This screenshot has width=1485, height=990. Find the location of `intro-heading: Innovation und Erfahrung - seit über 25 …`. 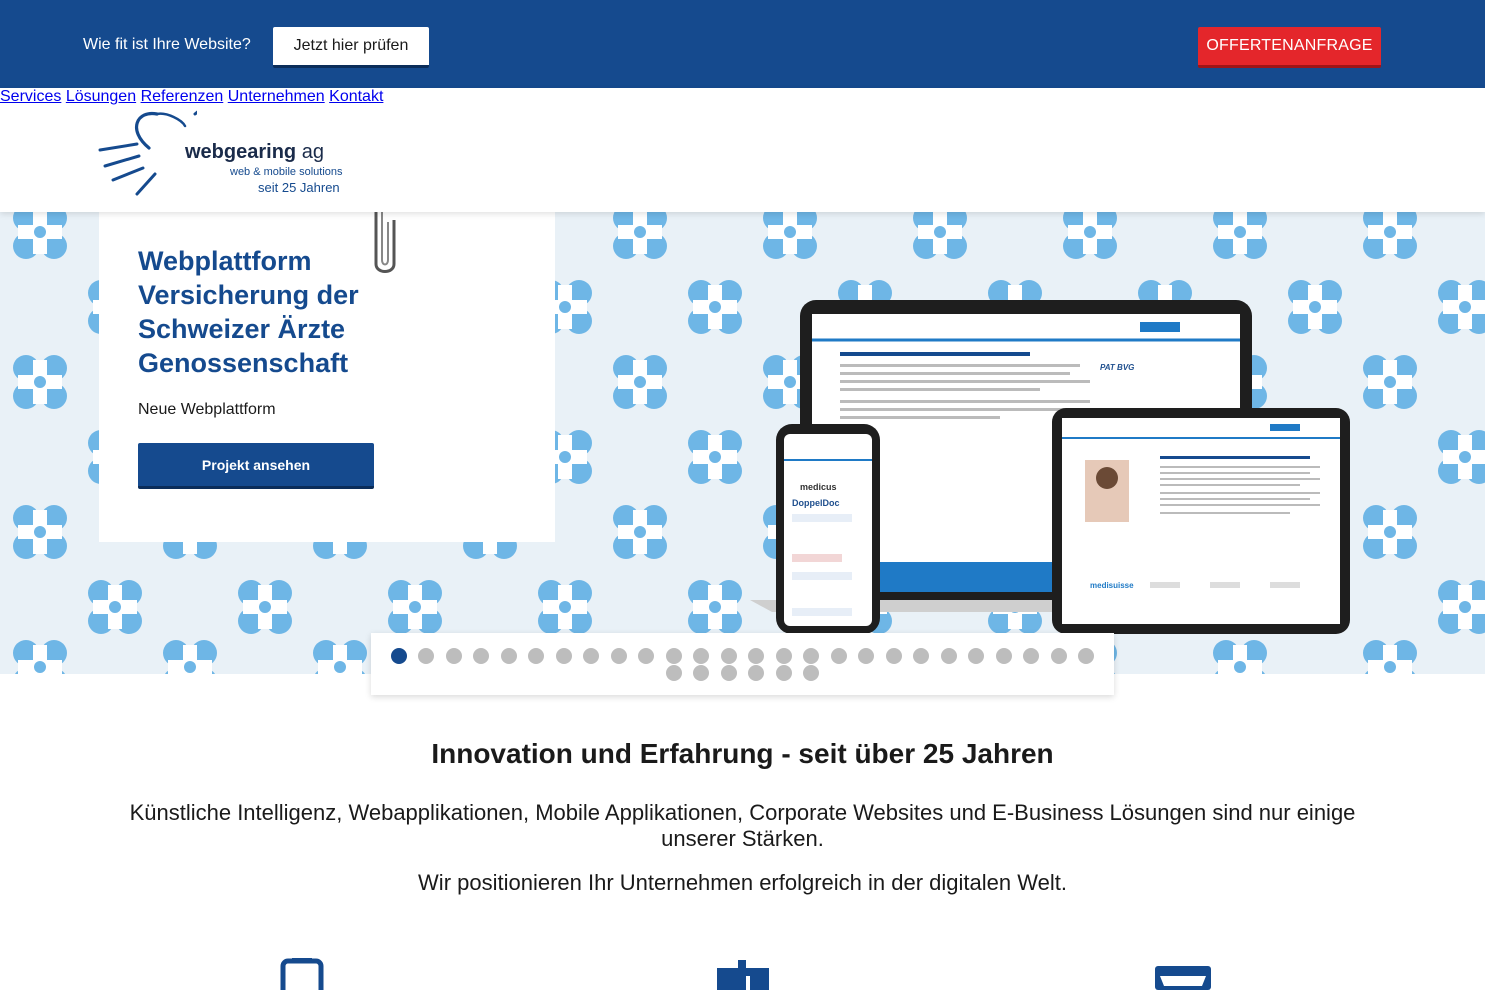

intro-heading: Innovation und Erfahrung - seit über 25 … is located at coordinates (742, 753).